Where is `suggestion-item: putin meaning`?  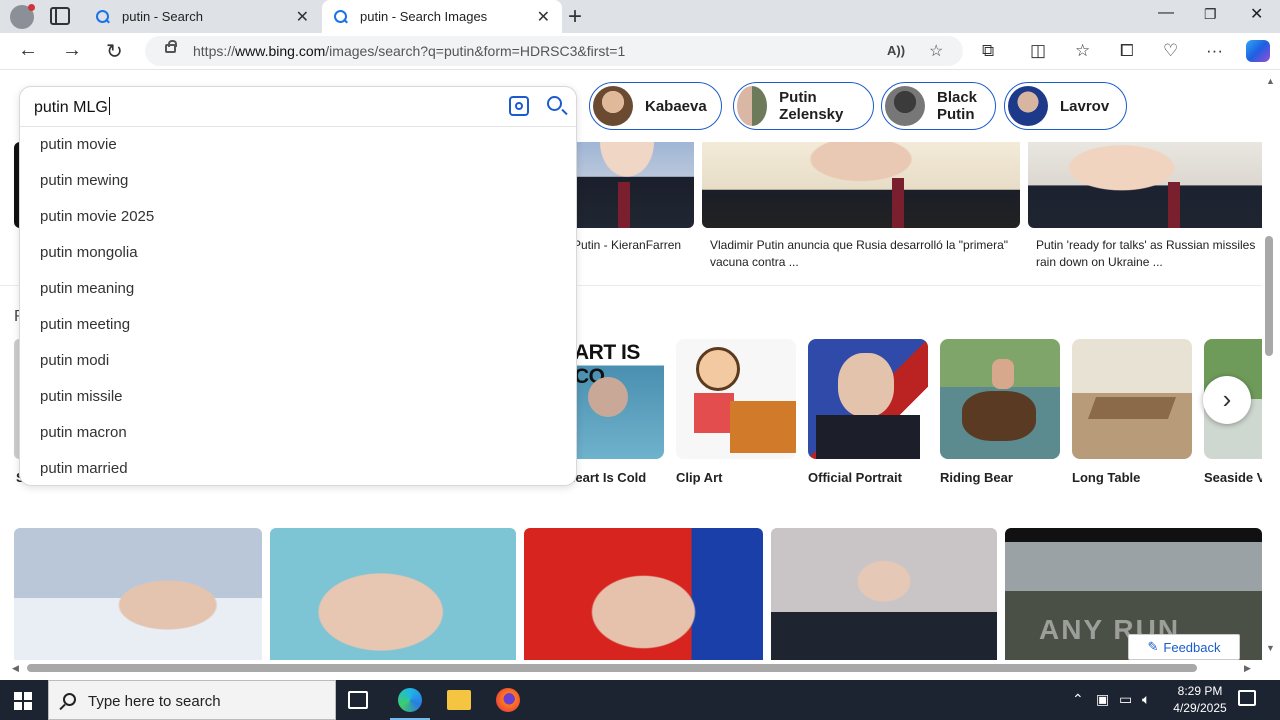 suggestion-item: putin meaning is located at coordinates (87, 288).